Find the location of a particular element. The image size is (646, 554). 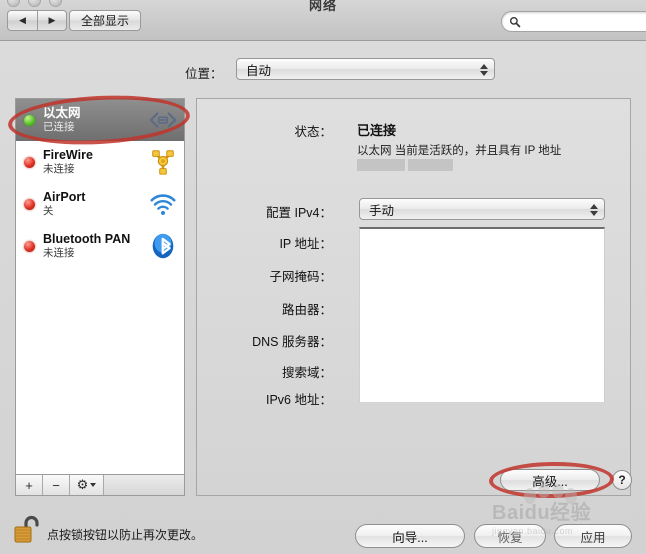

firewire-icon is located at coordinates (163, 162).